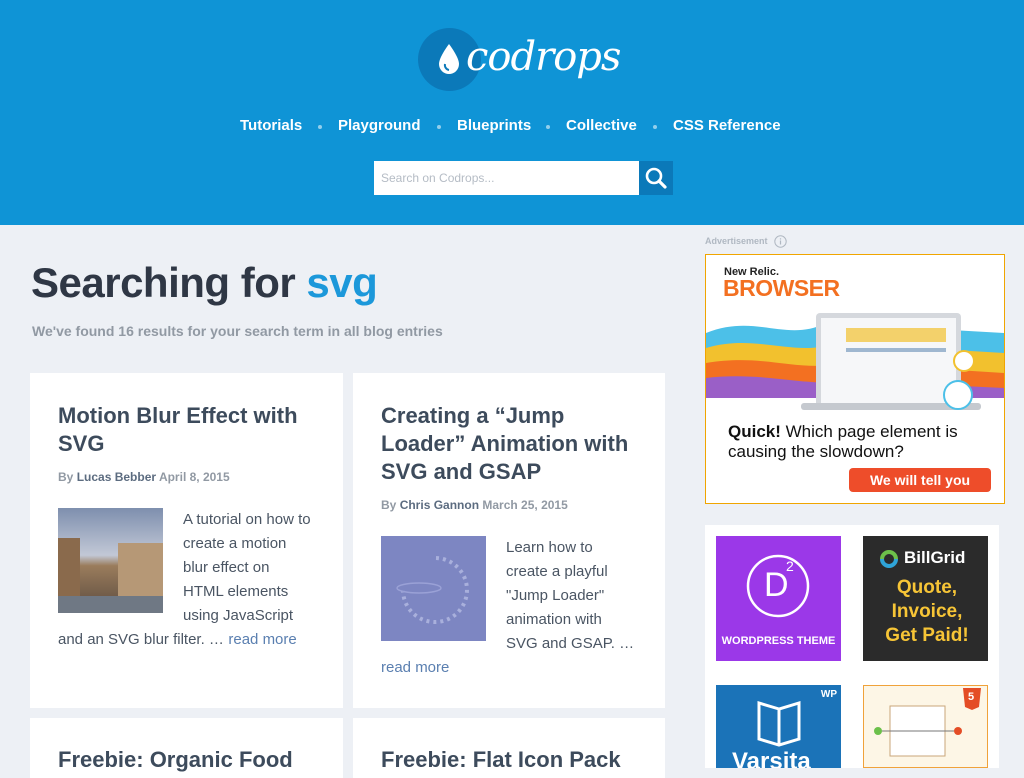  Describe the element at coordinates (918, 731) in the screenshot. I see `diagram-illustration` at that location.